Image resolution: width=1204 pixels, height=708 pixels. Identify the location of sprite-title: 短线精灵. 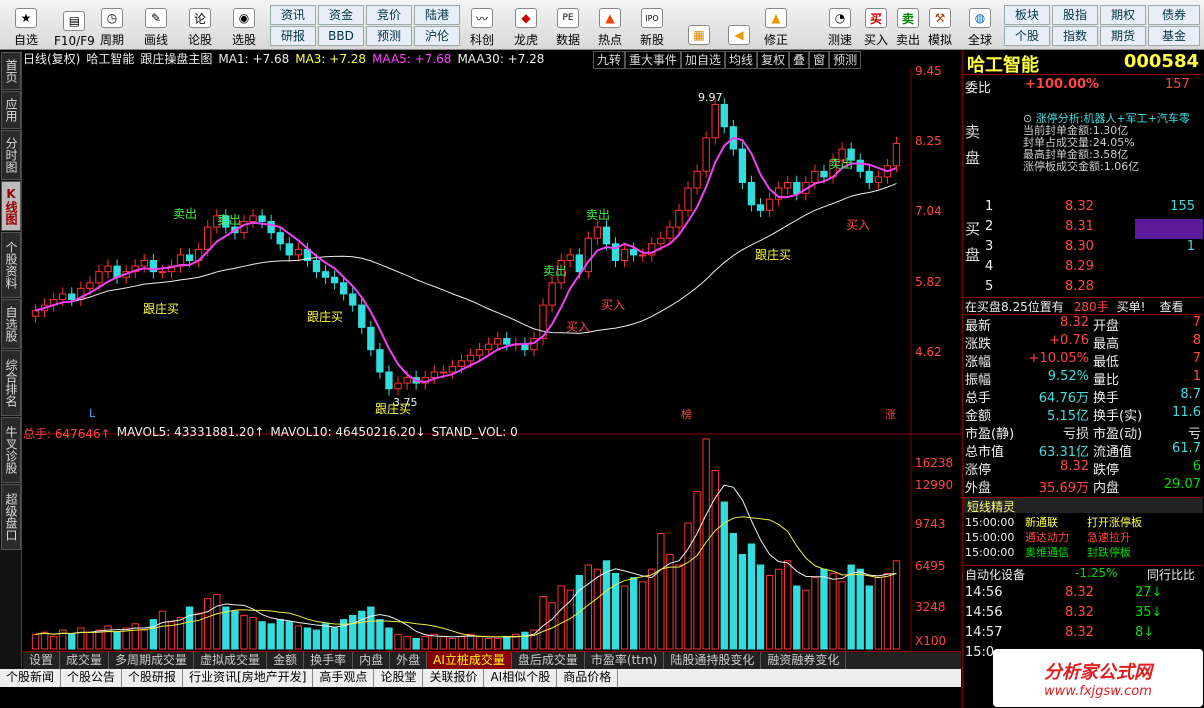
(1083, 505).